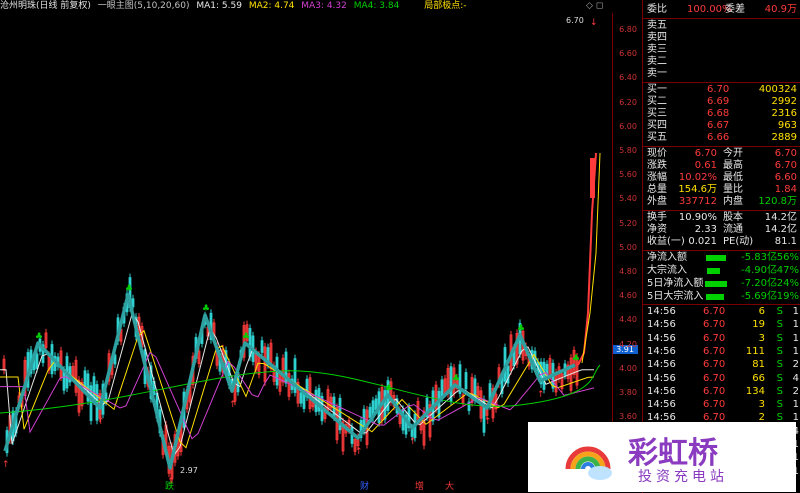 This screenshot has height=493, width=800. I want to click on bid-price: 6.69, so click(718, 101).